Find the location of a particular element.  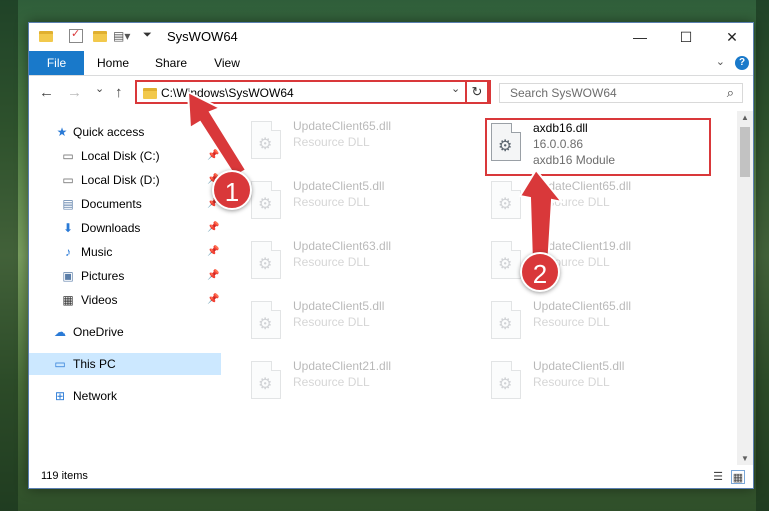

tab-view: View is located at coordinates (227, 63).